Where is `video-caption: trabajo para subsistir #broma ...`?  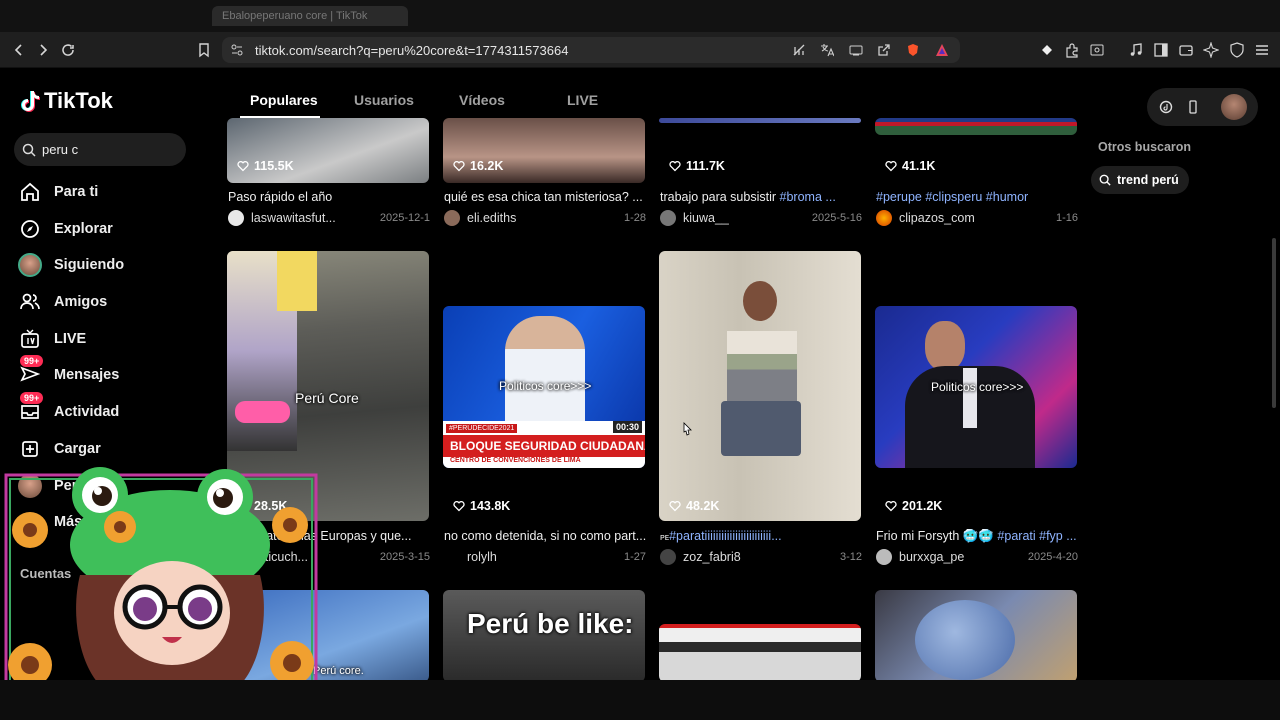
video-caption: trabajo para subsistir #broma ... is located at coordinates (761, 197).